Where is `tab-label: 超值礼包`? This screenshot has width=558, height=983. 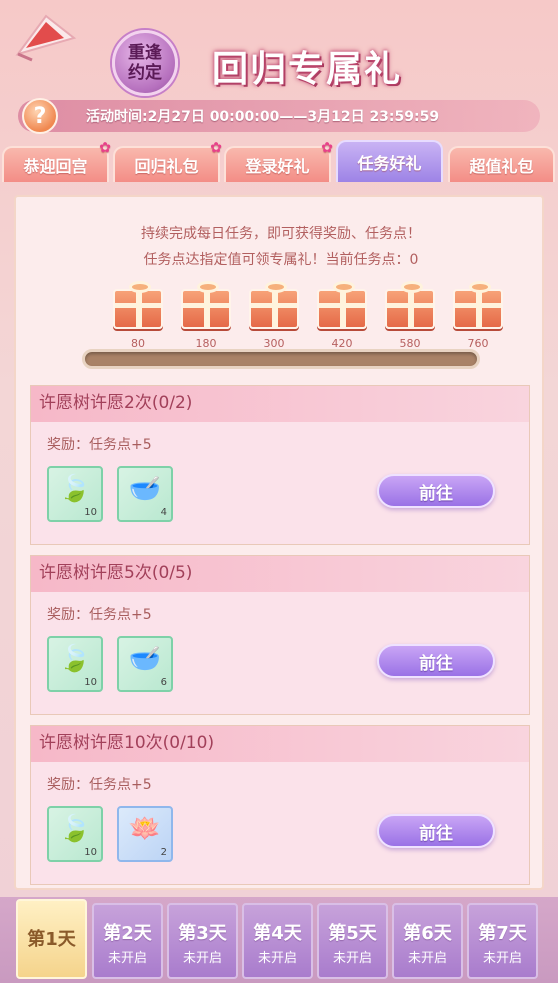
tab-label: 超值礼包 is located at coordinates (501, 166).